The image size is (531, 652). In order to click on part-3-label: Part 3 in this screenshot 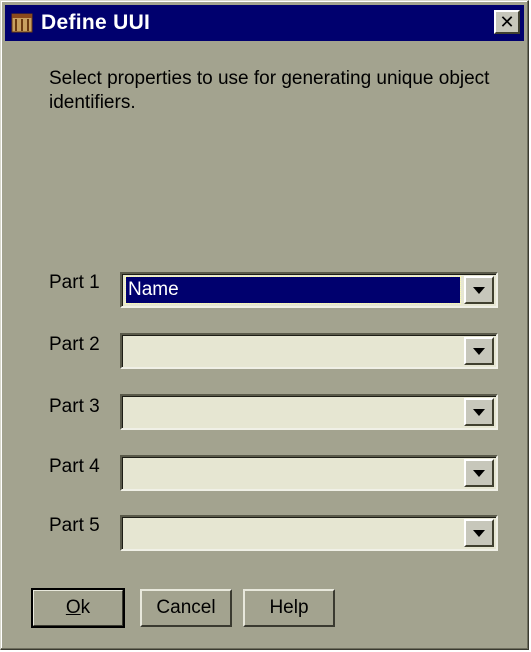, I will do `click(74, 406)`.